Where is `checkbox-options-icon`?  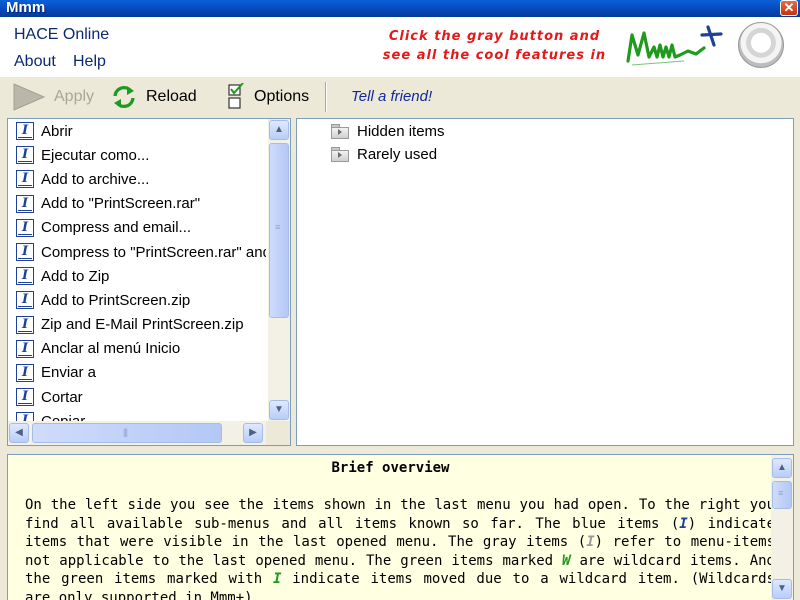
checkbox-options-icon is located at coordinates (236, 96).